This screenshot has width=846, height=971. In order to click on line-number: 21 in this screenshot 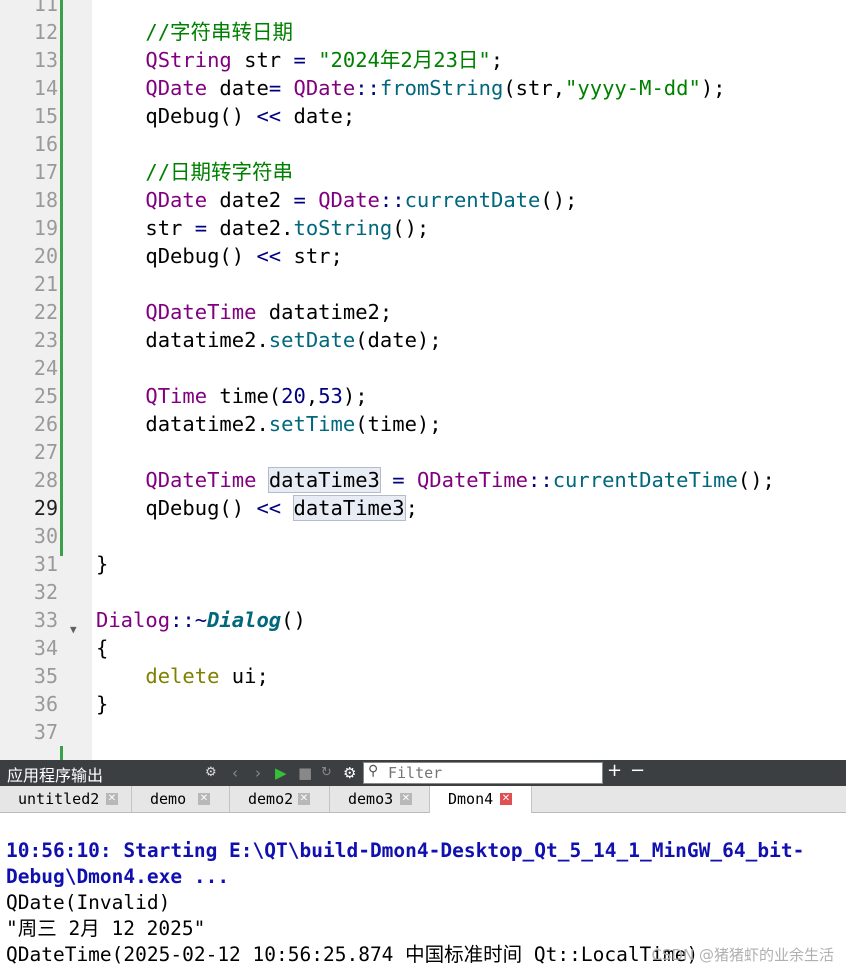, I will do `click(45, 284)`.